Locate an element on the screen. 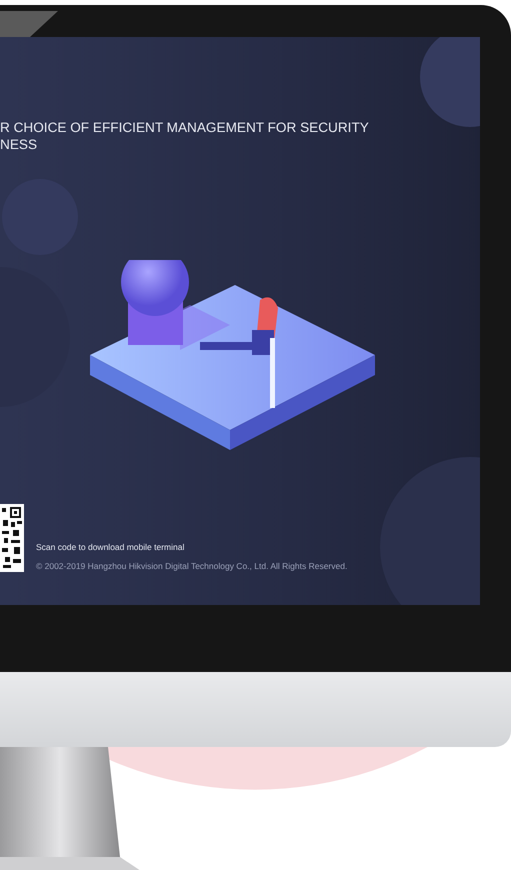  qr-code-icon is located at coordinates (12, 538).